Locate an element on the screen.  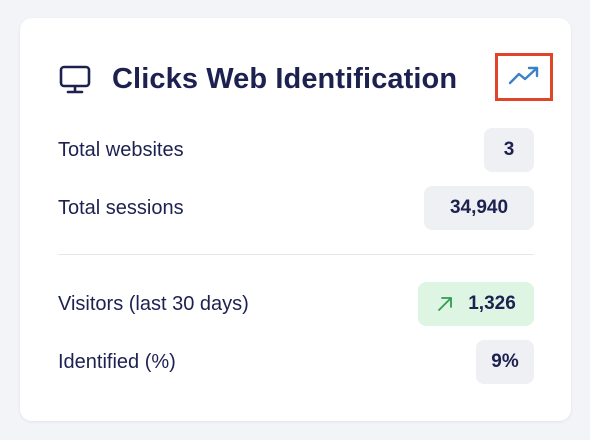
stat-value-badge: 34,940 is located at coordinates (479, 208).